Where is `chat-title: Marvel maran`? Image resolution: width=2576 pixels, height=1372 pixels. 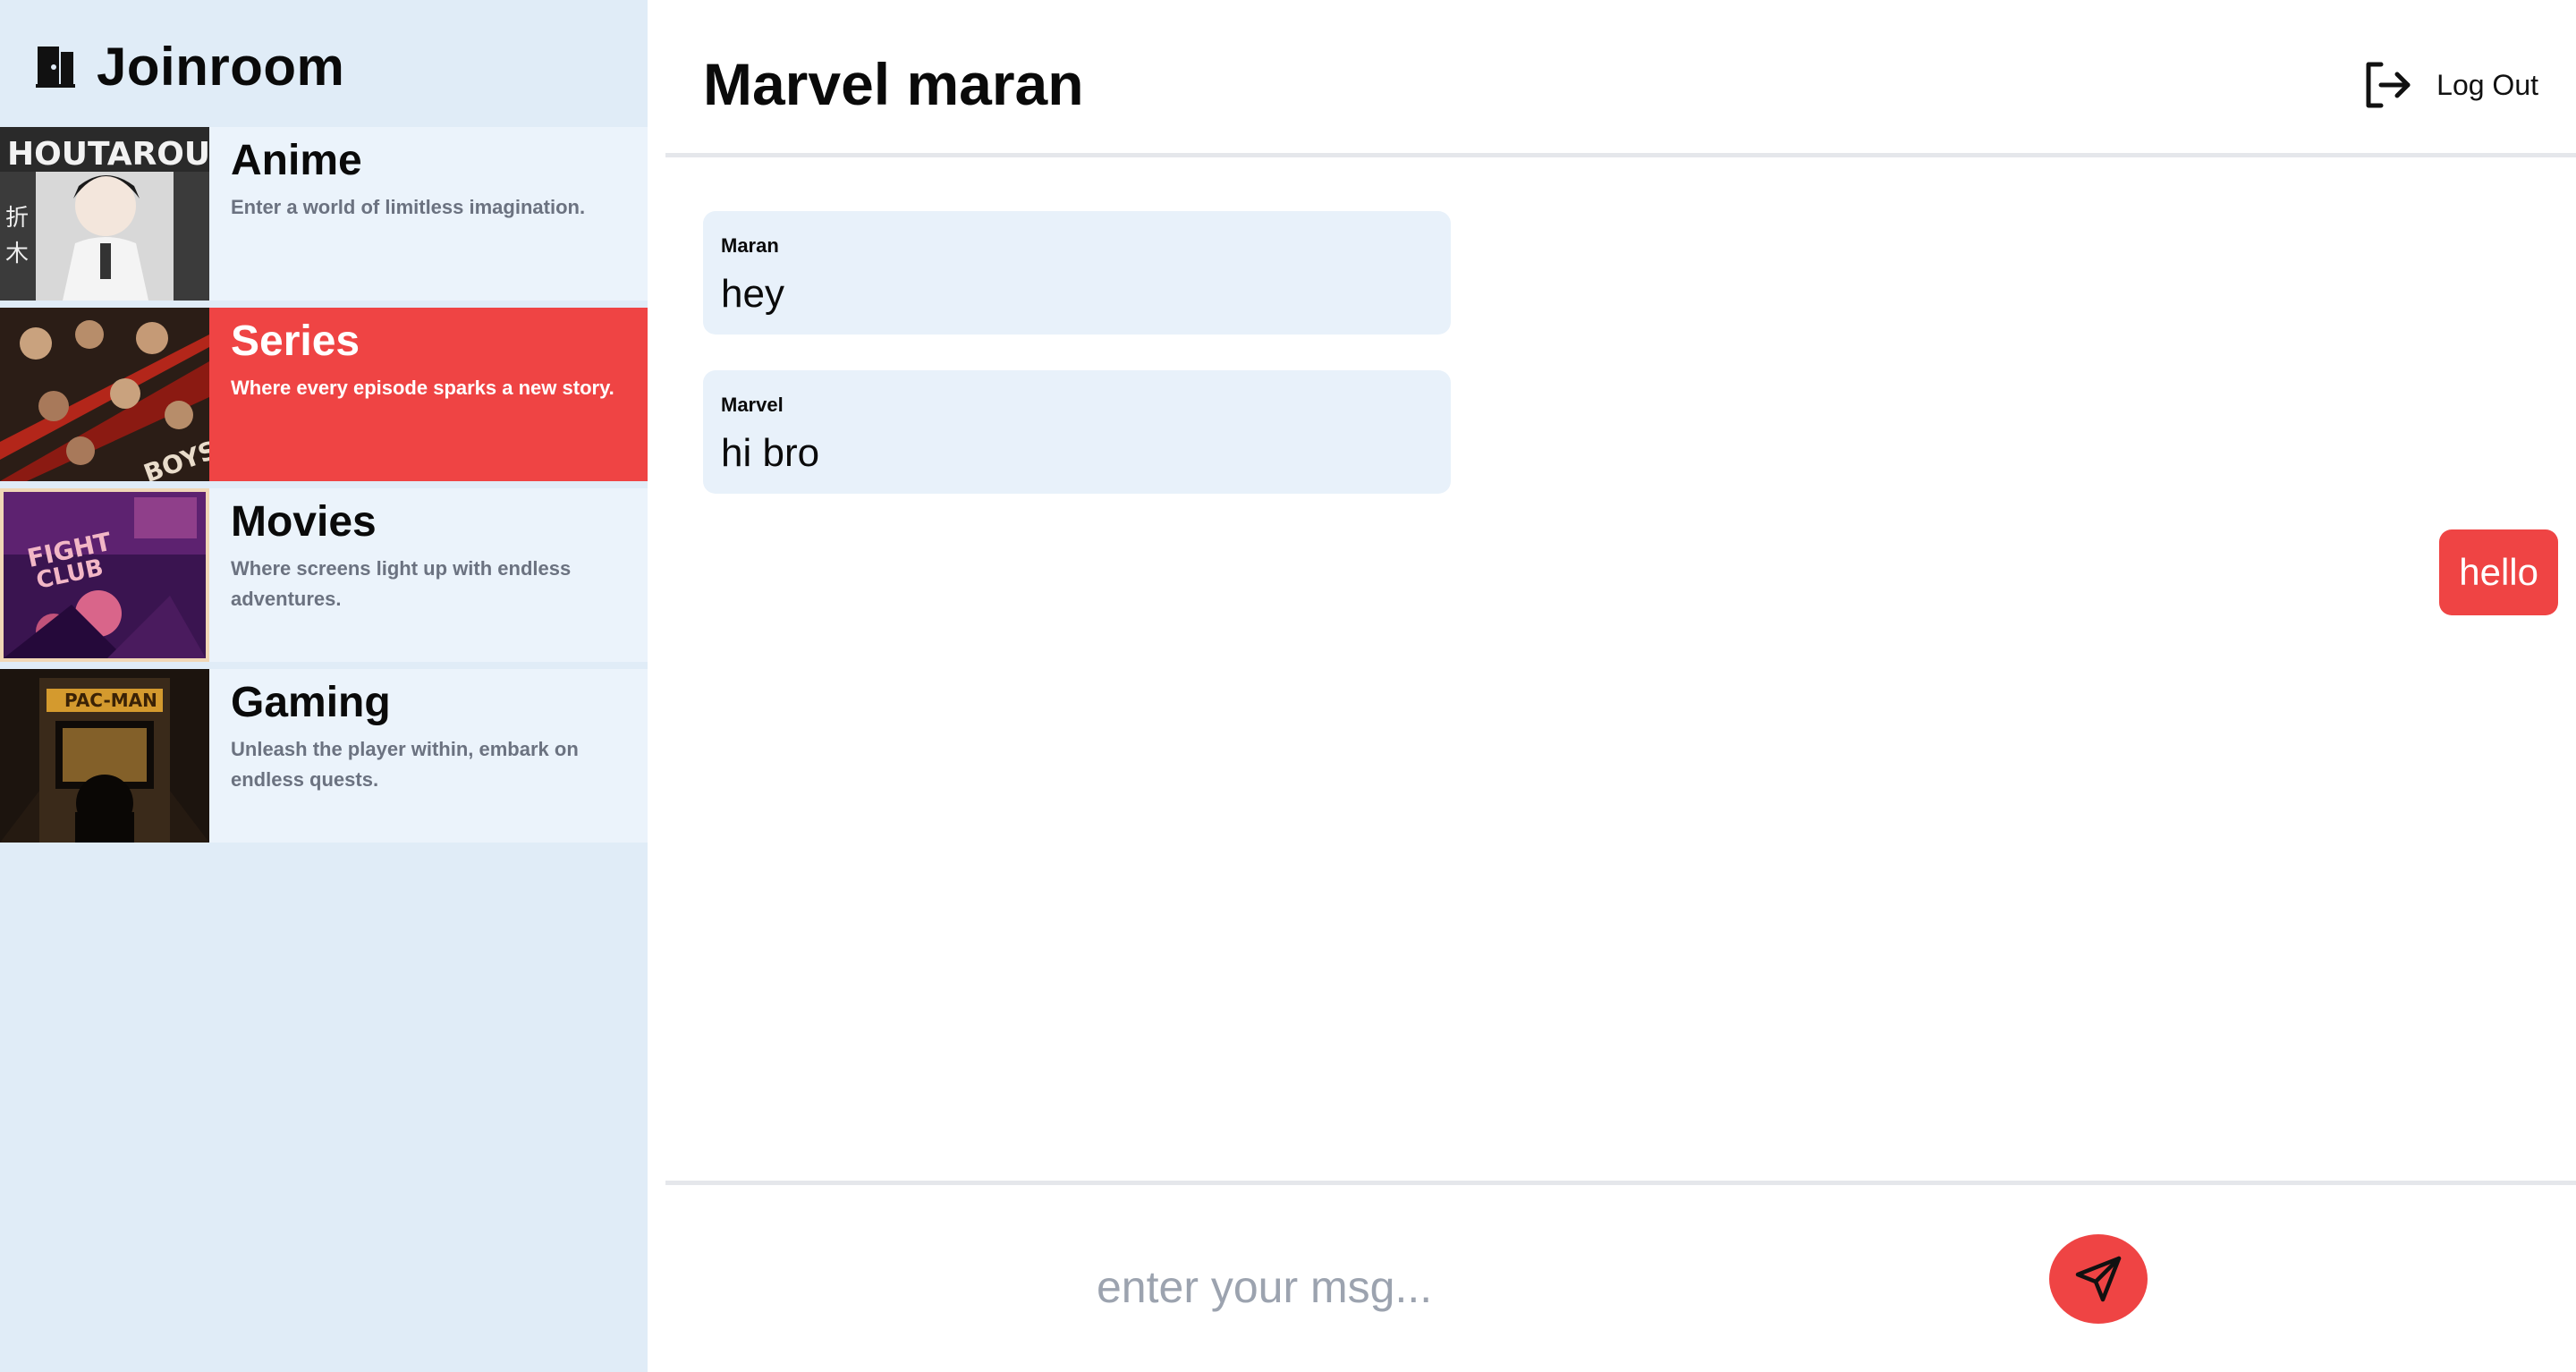
chat-title: Marvel maran is located at coordinates (893, 84).